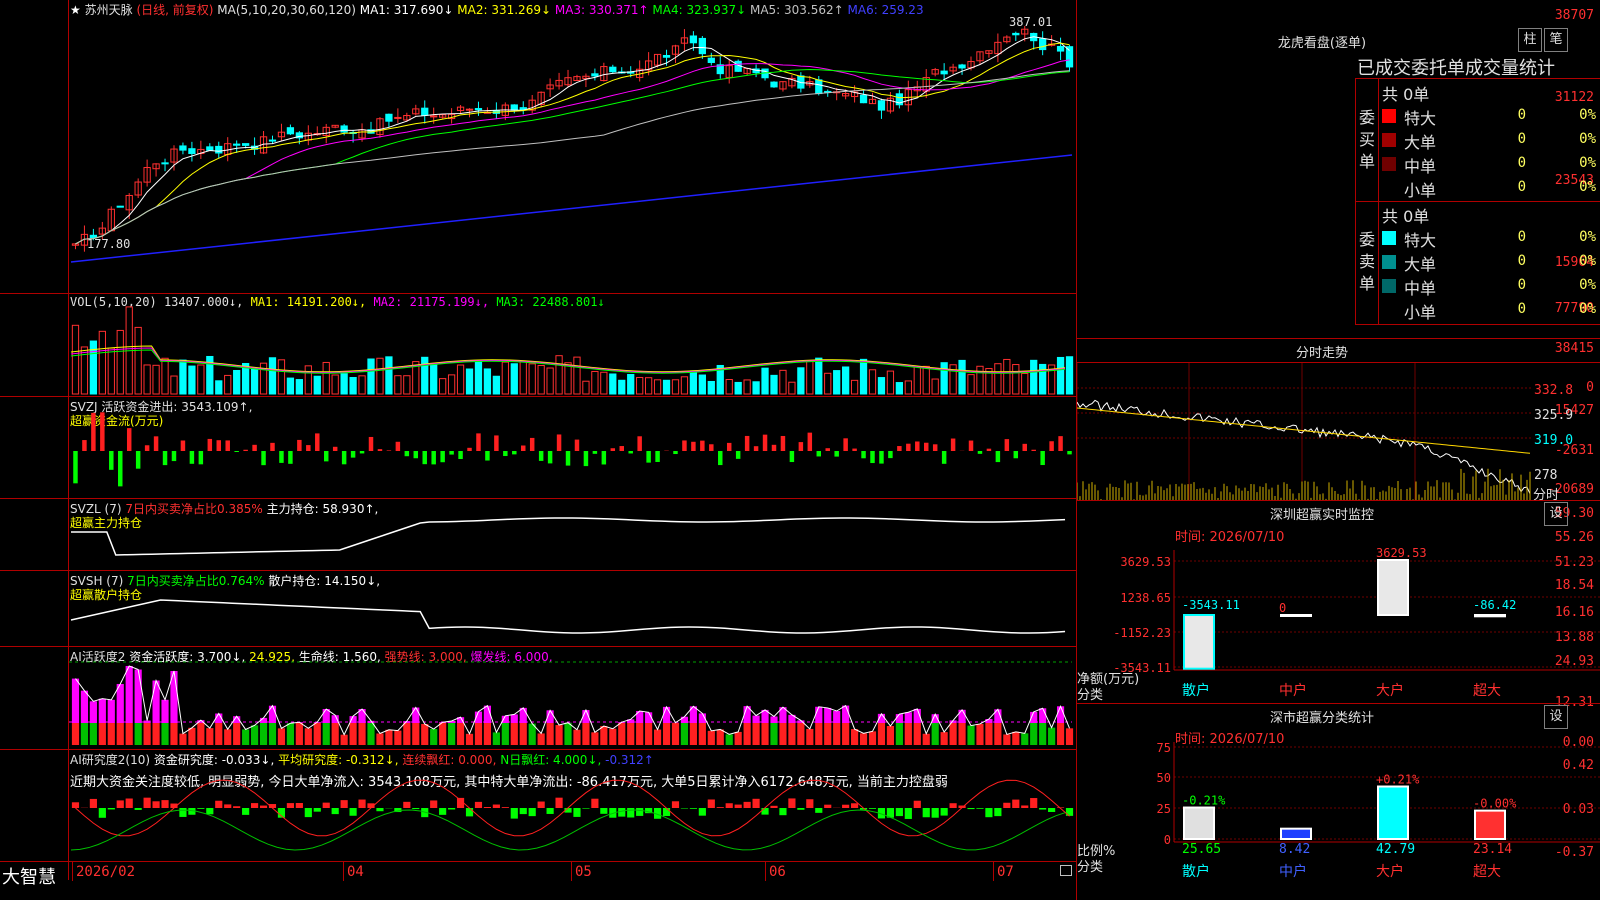  What do you see at coordinates (1338, 431) in the screenshot?
I see `intraday-chart` at bounding box center [1338, 431].